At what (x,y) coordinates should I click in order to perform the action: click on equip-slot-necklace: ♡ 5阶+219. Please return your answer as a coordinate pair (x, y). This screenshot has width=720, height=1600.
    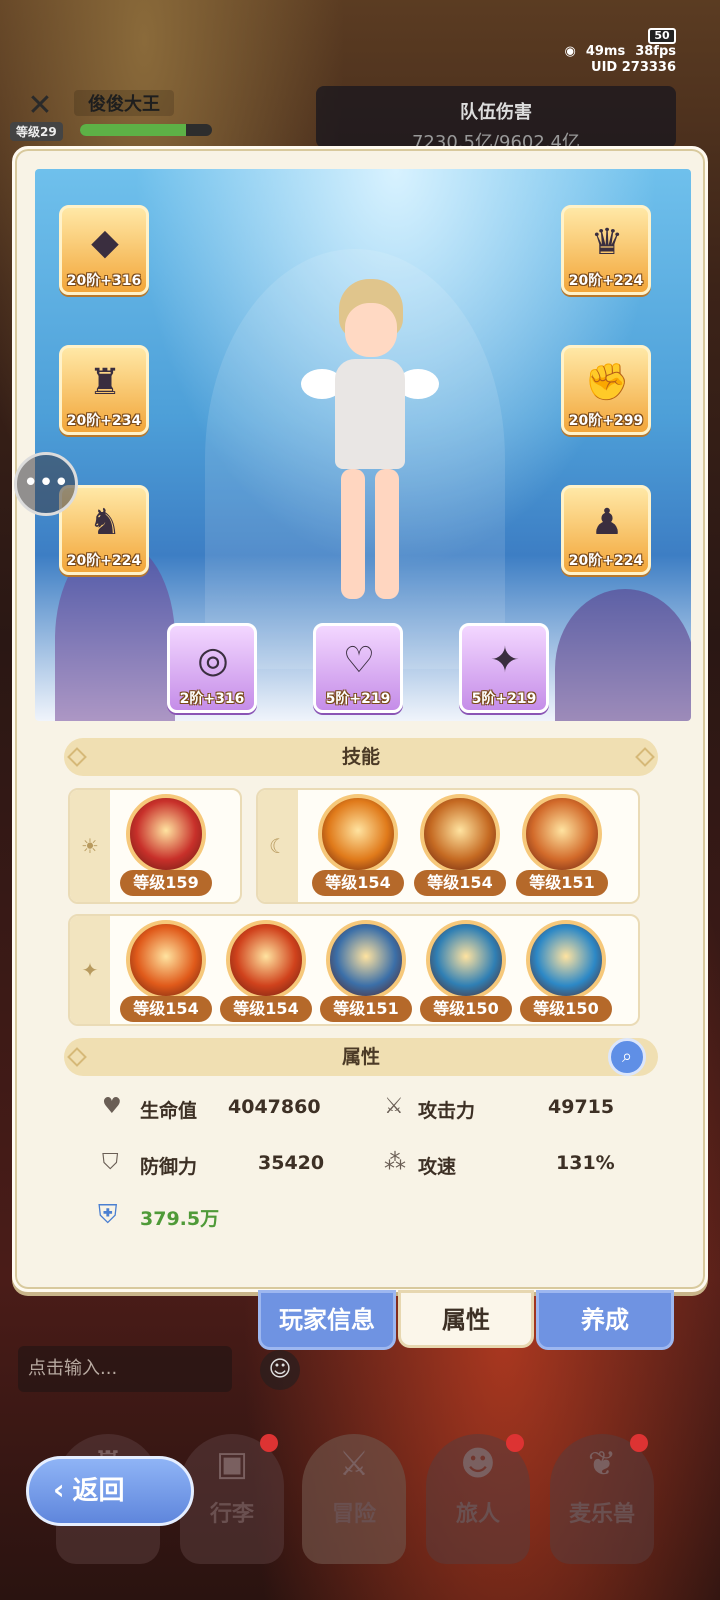
    Looking at the image, I should click on (358, 668).